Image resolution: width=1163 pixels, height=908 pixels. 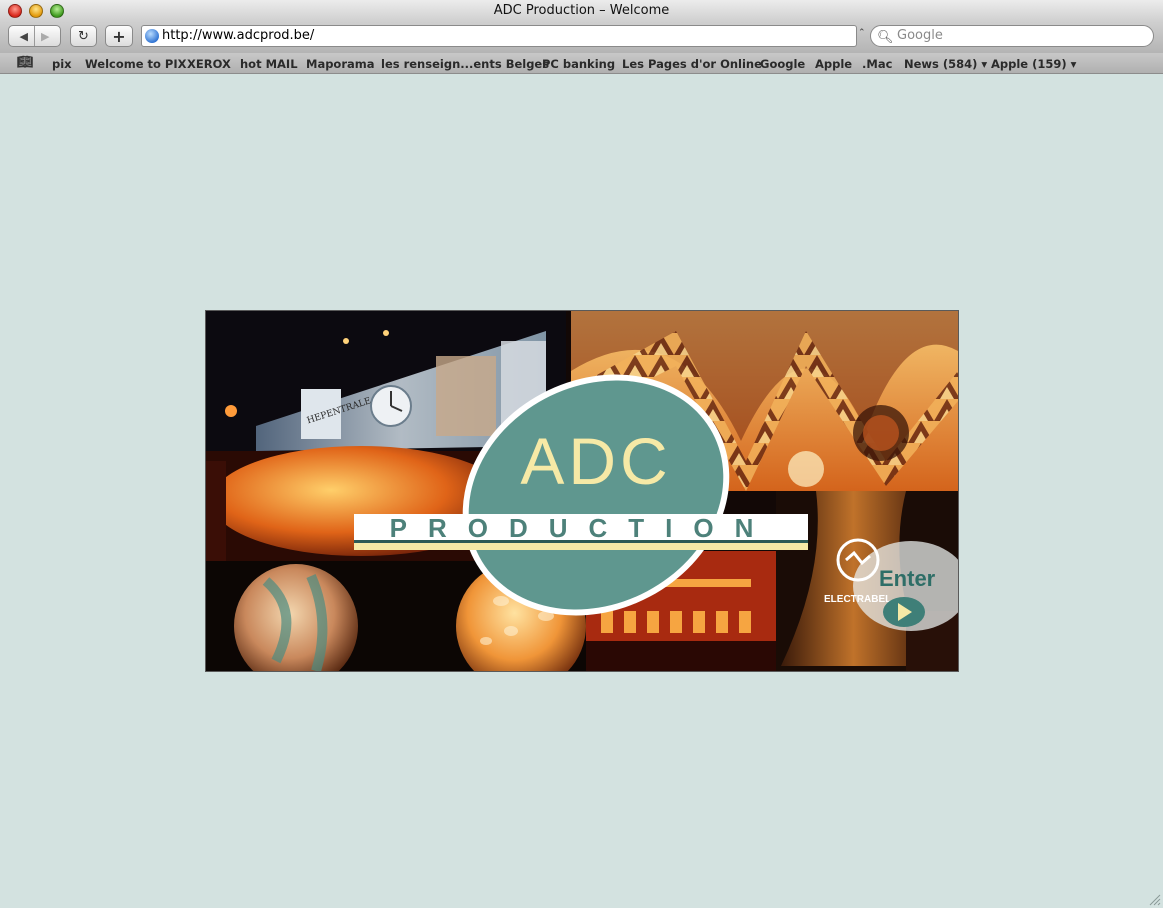 What do you see at coordinates (136, 64) in the screenshot?
I see `bookmark-welcome-to-pix: Welcome to PIX` at bounding box center [136, 64].